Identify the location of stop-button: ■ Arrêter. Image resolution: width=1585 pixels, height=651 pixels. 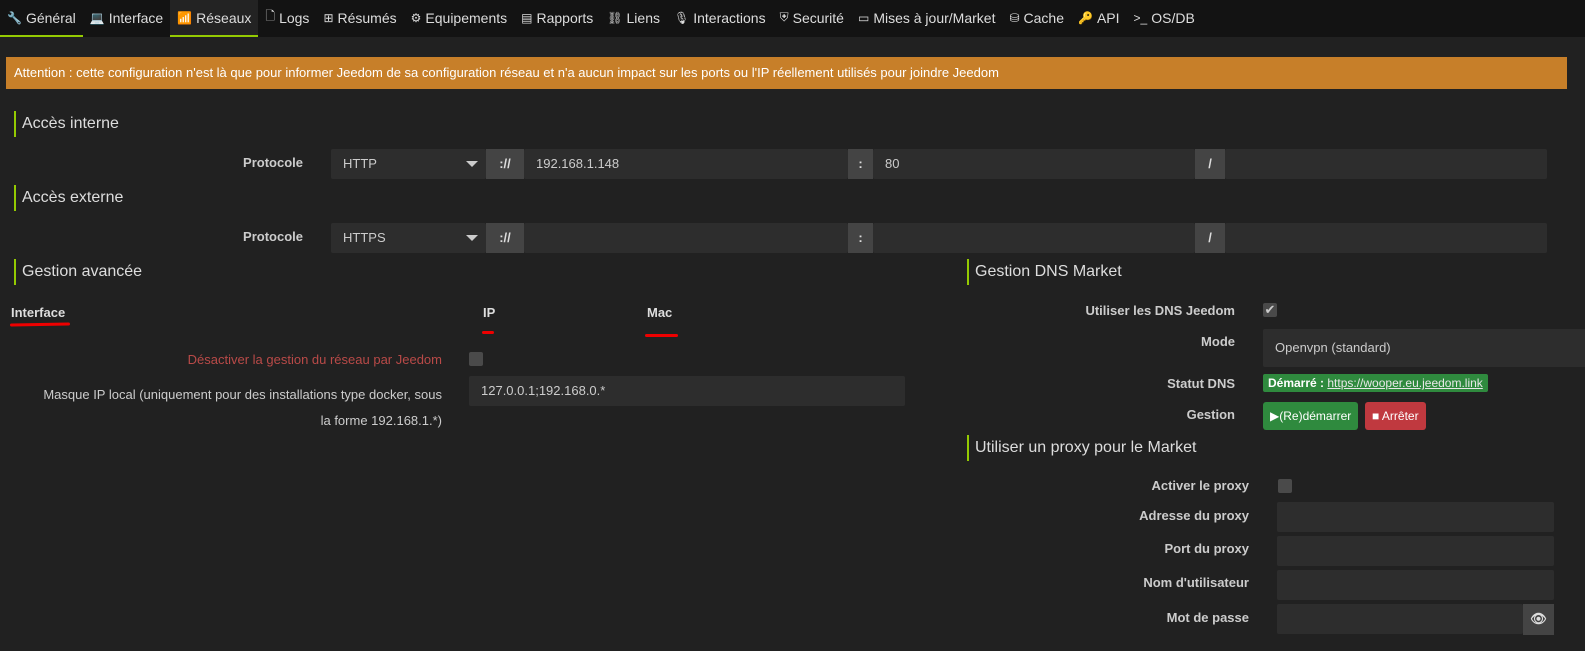
(1395, 416).